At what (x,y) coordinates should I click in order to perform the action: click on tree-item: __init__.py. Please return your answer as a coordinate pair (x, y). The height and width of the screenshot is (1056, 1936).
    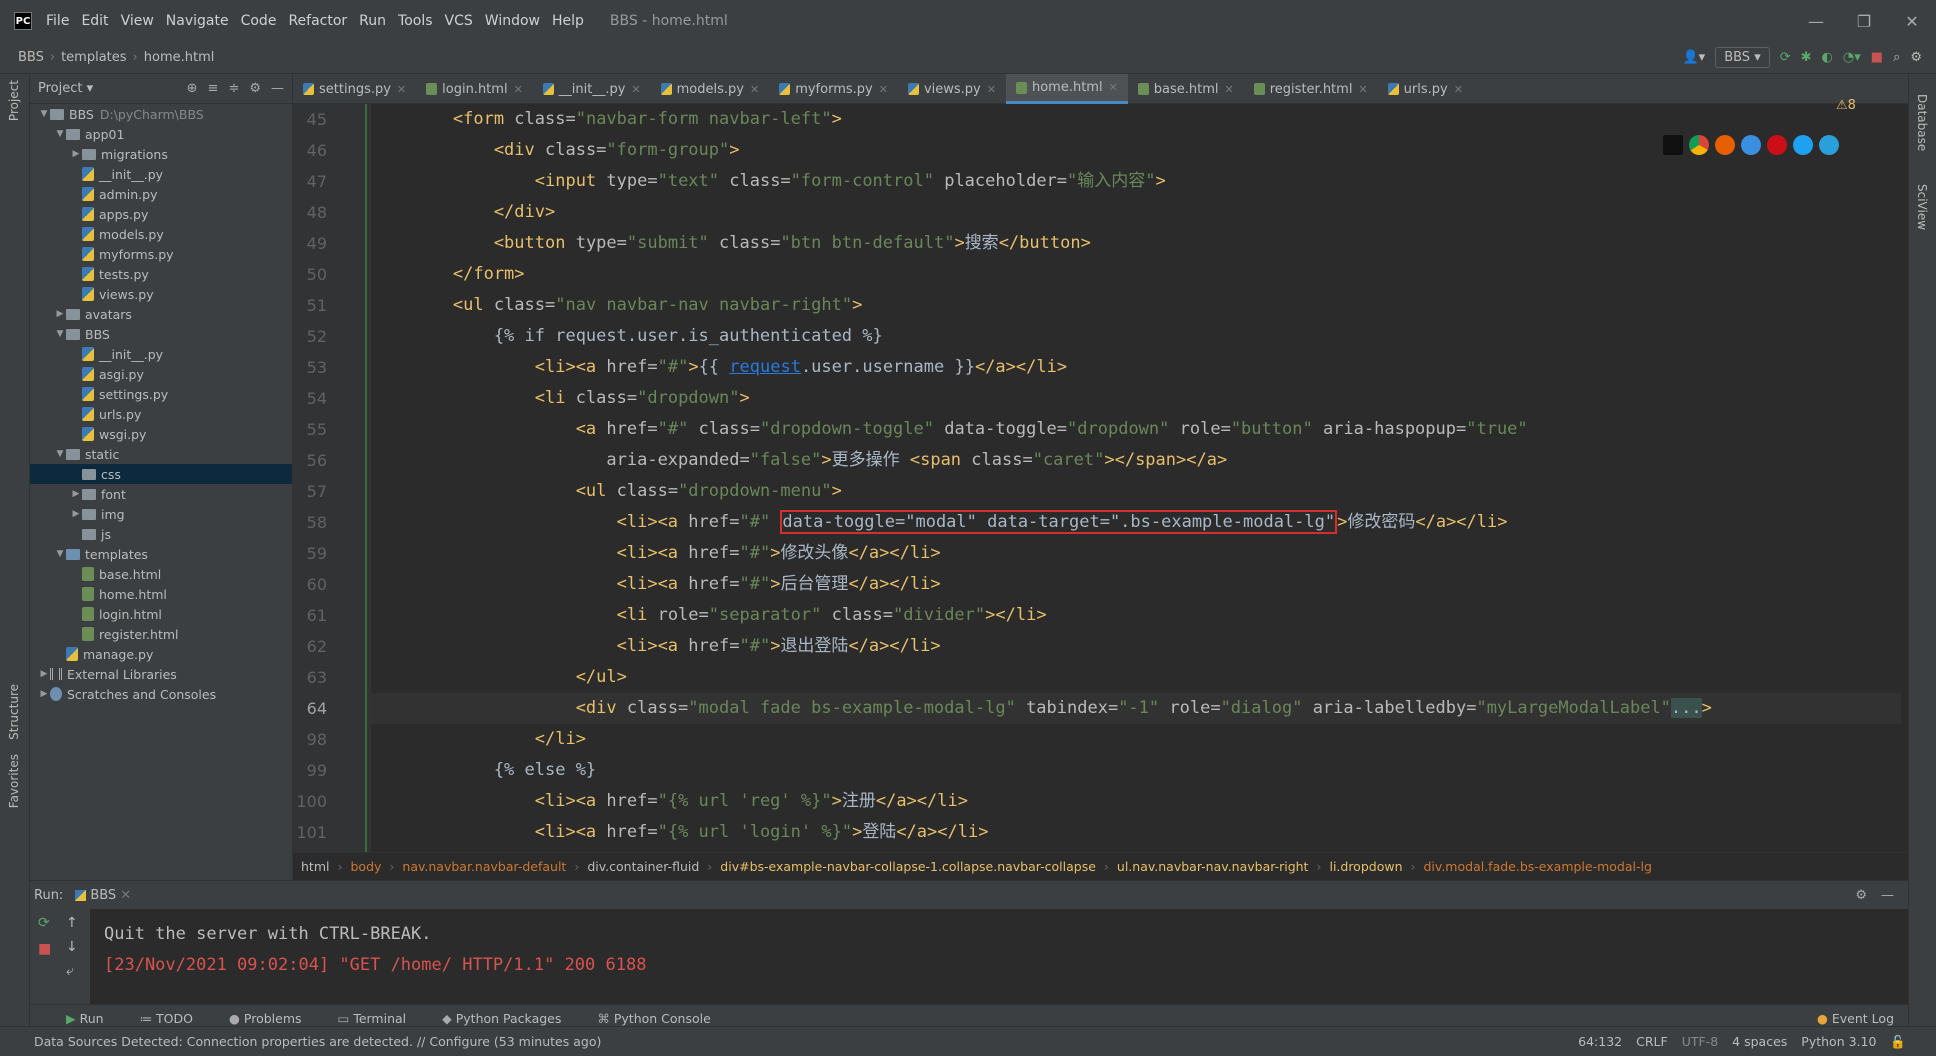
    Looking at the image, I should click on (161, 354).